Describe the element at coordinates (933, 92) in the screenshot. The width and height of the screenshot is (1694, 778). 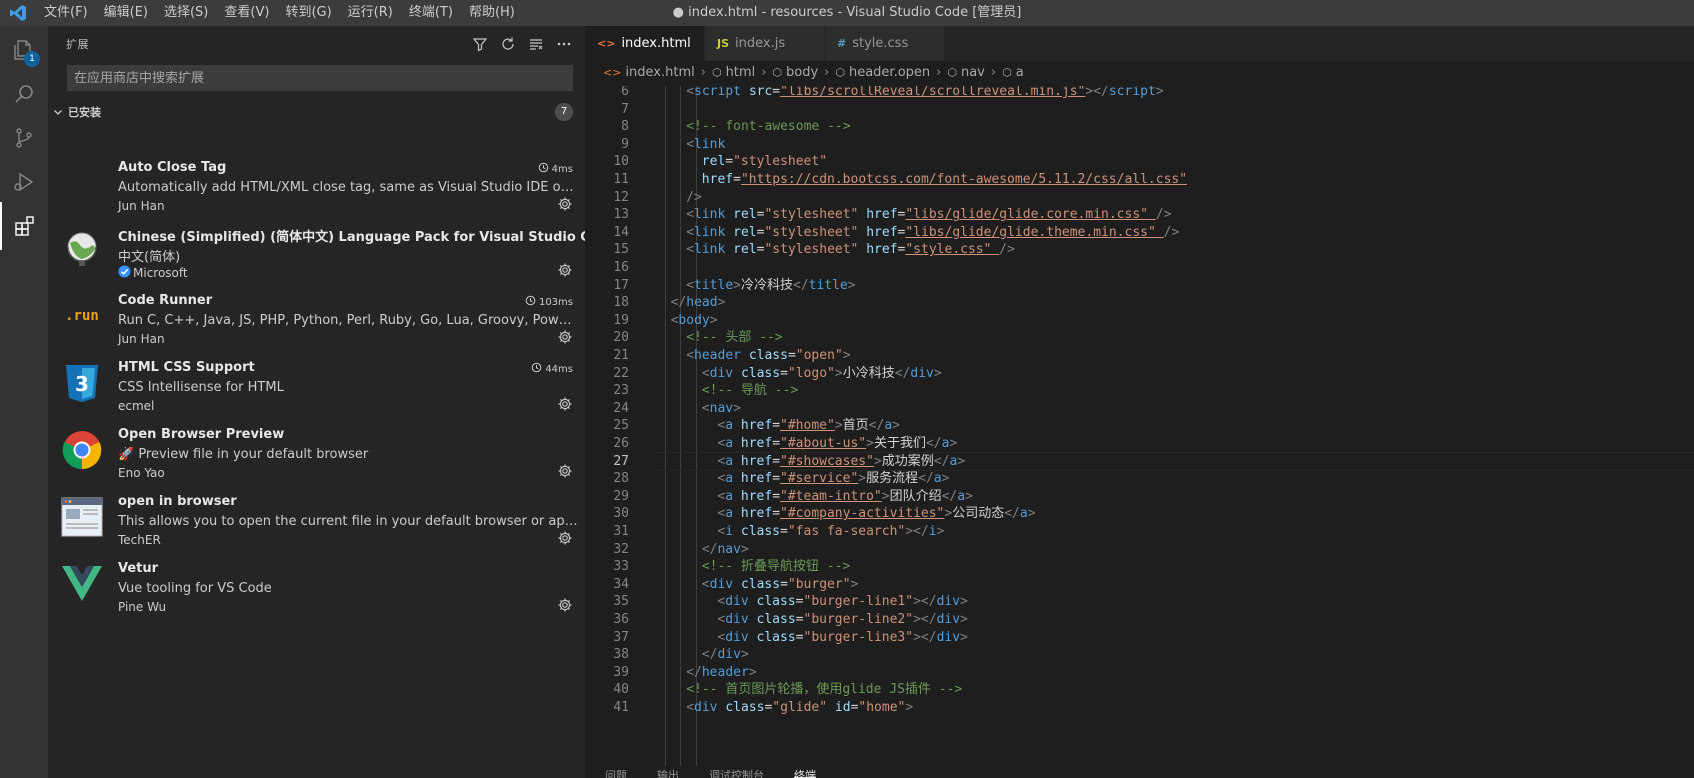
I see `code-token: "libs/scrollReveal/scrollreveal.min.js"` at that location.